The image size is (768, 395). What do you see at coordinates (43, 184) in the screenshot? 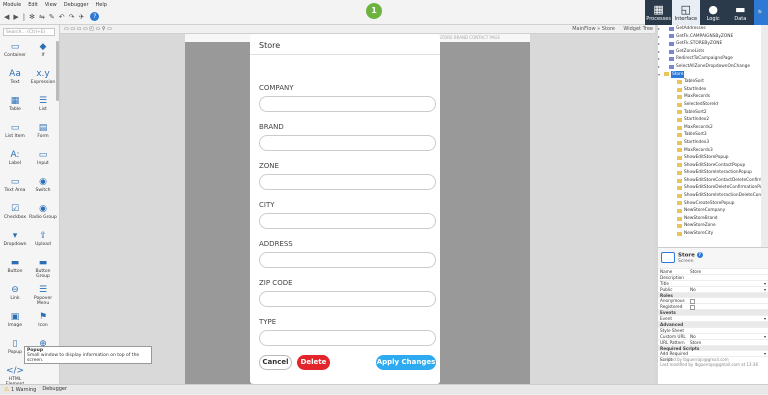
I see `toolbox-widget: ◉ Switch` at bounding box center [43, 184].